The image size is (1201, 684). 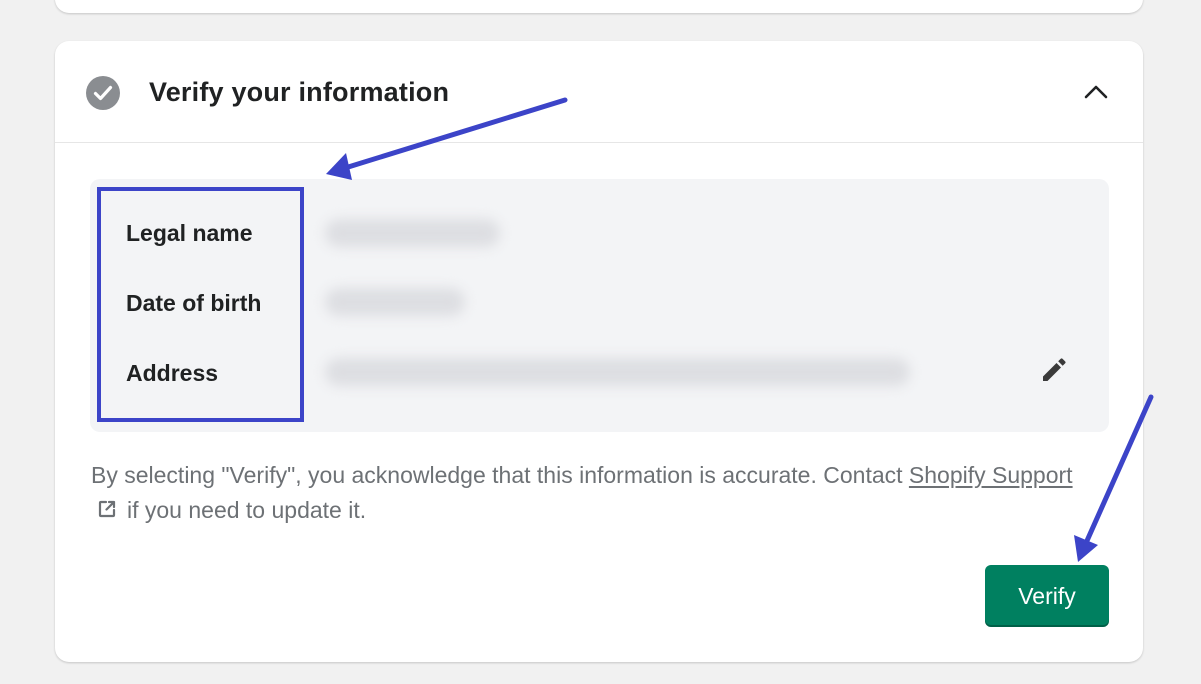 I want to click on card-header: Verify your information, so click(x=599, y=92).